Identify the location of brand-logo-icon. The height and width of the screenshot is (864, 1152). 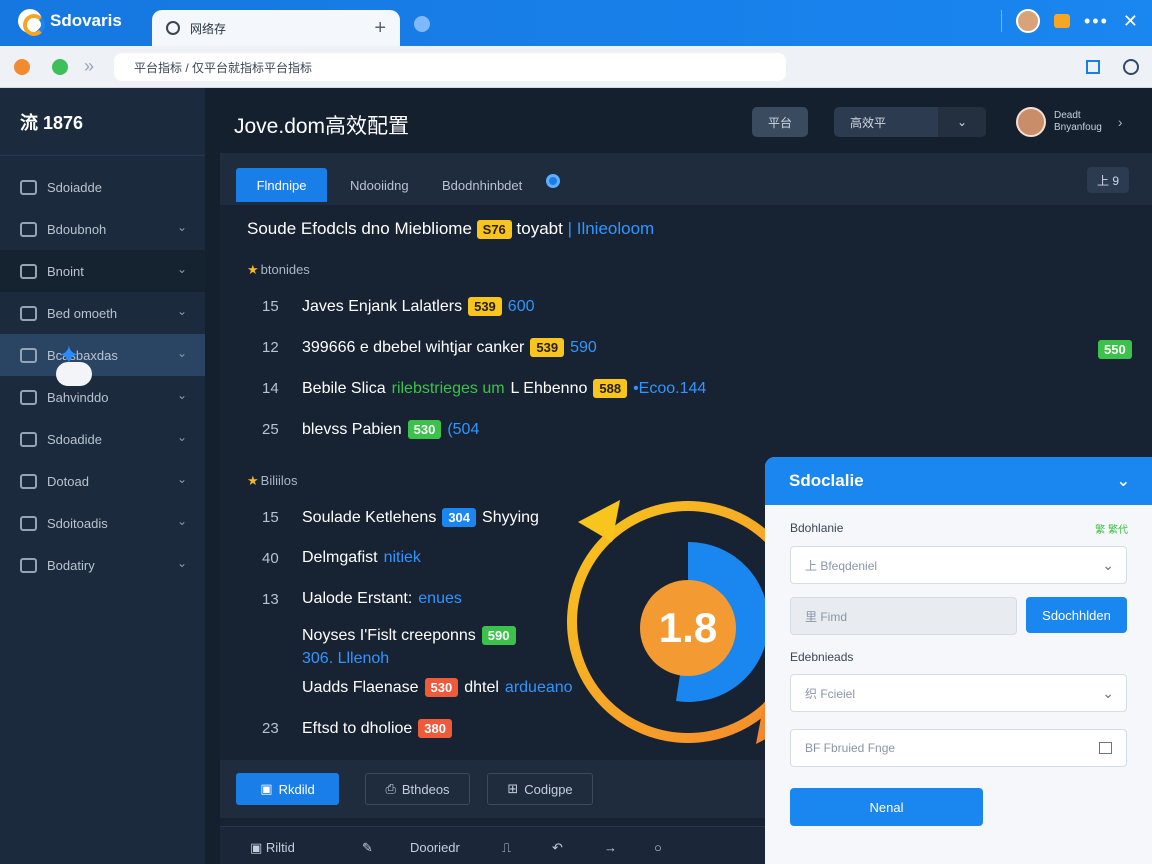
(31, 22).